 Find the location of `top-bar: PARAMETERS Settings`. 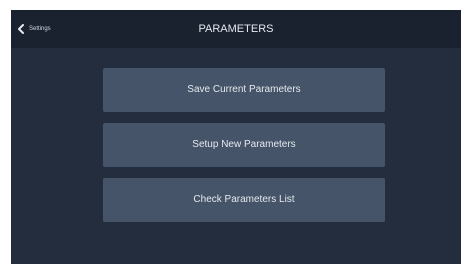

top-bar: PARAMETERS Settings is located at coordinates (236, 29).